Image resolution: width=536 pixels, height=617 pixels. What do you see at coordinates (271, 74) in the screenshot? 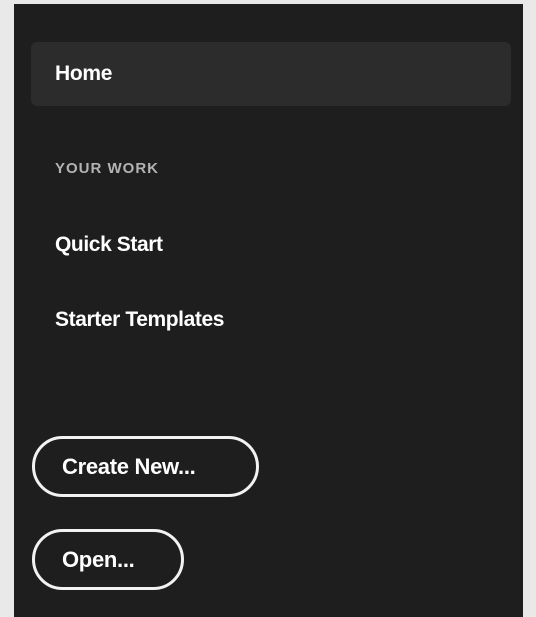
I see `sidebar-item-home: Home` at bounding box center [271, 74].